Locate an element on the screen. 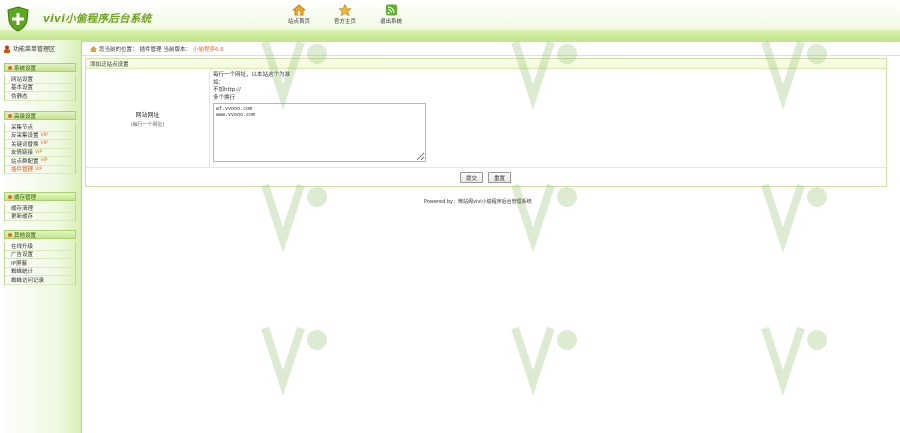 The width and height of the screenshot is (900, 433). form-label-cell: 网站网址 (每行一个网址) is located at coordinates (148, 119).